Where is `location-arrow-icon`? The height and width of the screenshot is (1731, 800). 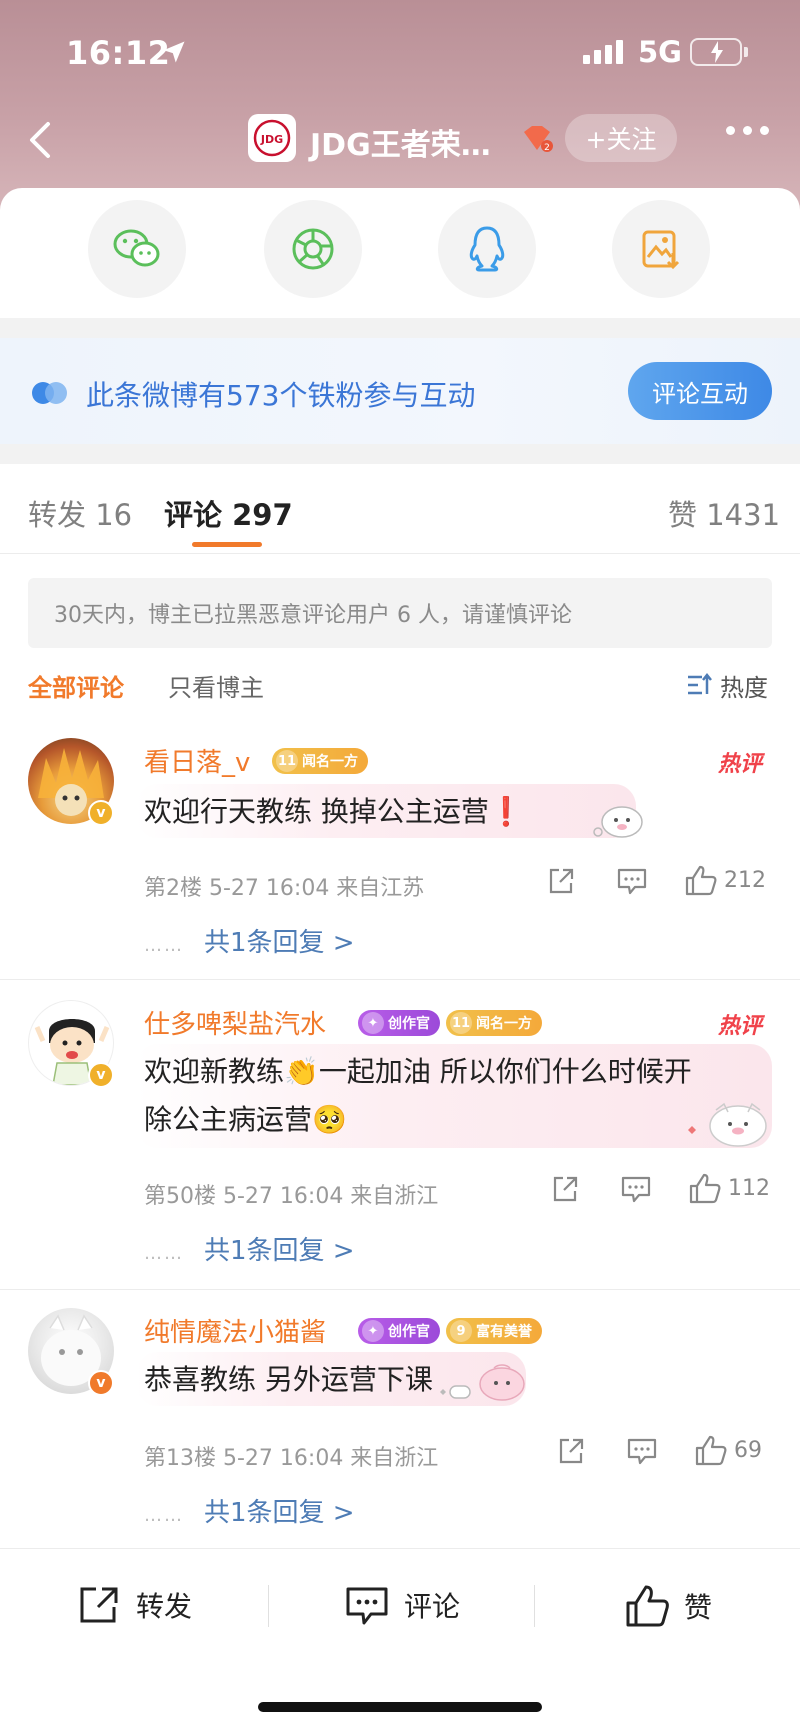
location-arrow-icon is located at coordinates (174, 54).